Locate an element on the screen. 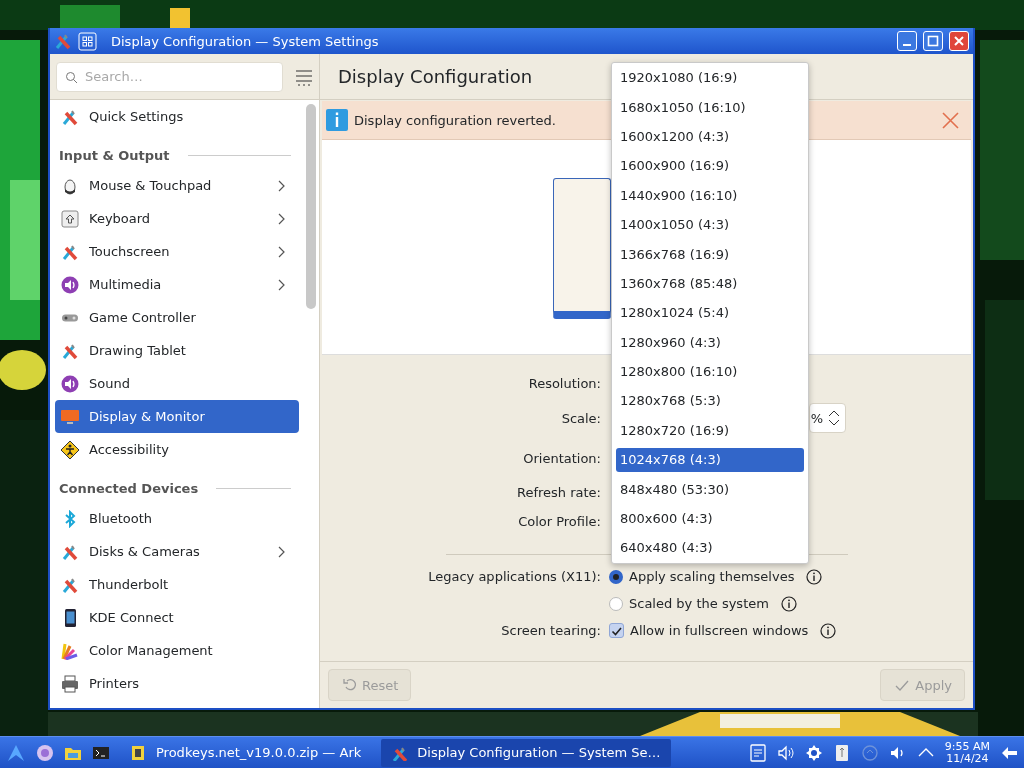 The width and height of the screenshot is (1024, 768). archive-icon is located at coordinates (138, 752).